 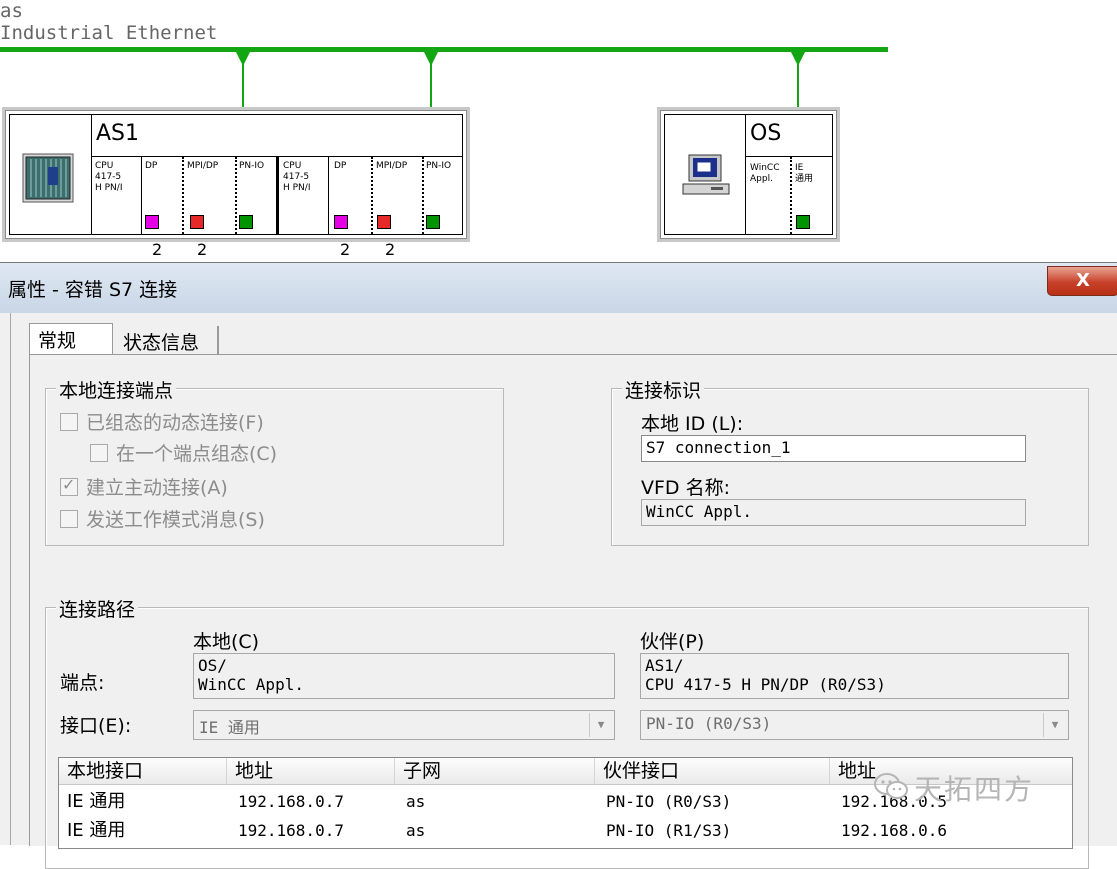 What do you see at coordinates (311, 771) in the screenshot?
I see `column-header-address: 地址` at bounding box center [311, 771].